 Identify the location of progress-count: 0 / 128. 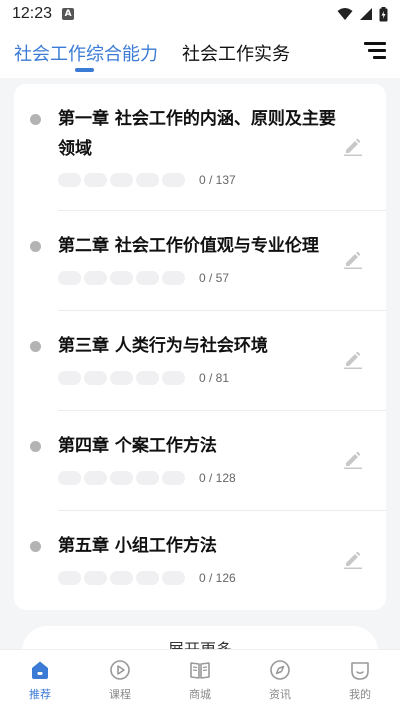
(217, 478).